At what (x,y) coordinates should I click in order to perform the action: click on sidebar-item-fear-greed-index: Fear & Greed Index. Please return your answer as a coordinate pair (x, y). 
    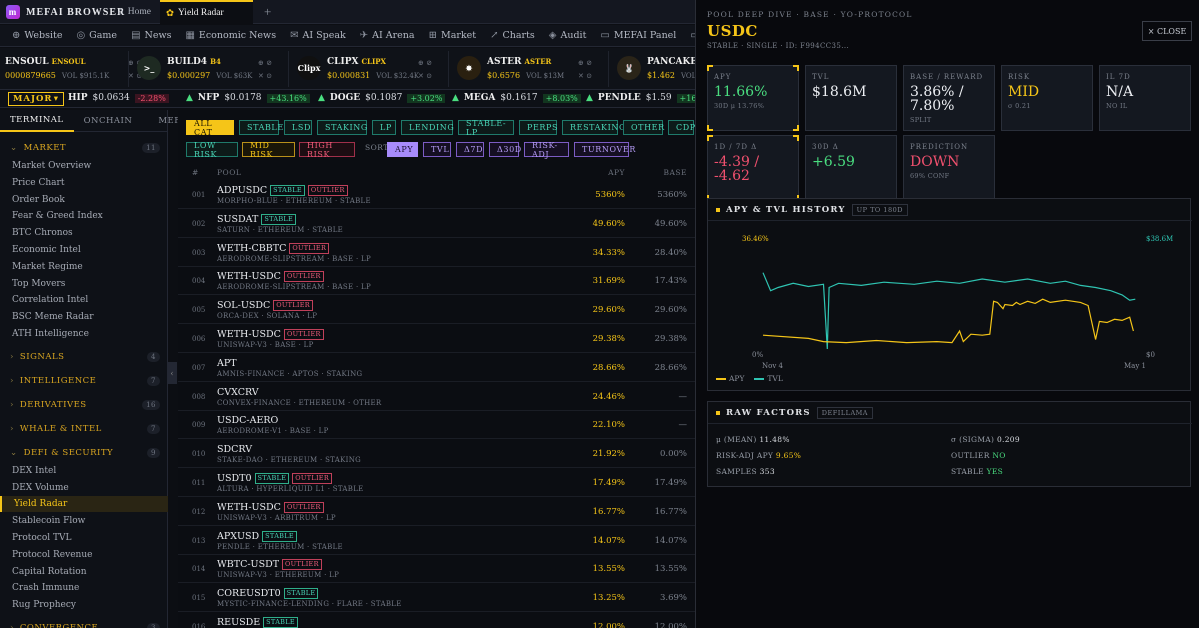
    Looking at the image, I should click on (84, 216).